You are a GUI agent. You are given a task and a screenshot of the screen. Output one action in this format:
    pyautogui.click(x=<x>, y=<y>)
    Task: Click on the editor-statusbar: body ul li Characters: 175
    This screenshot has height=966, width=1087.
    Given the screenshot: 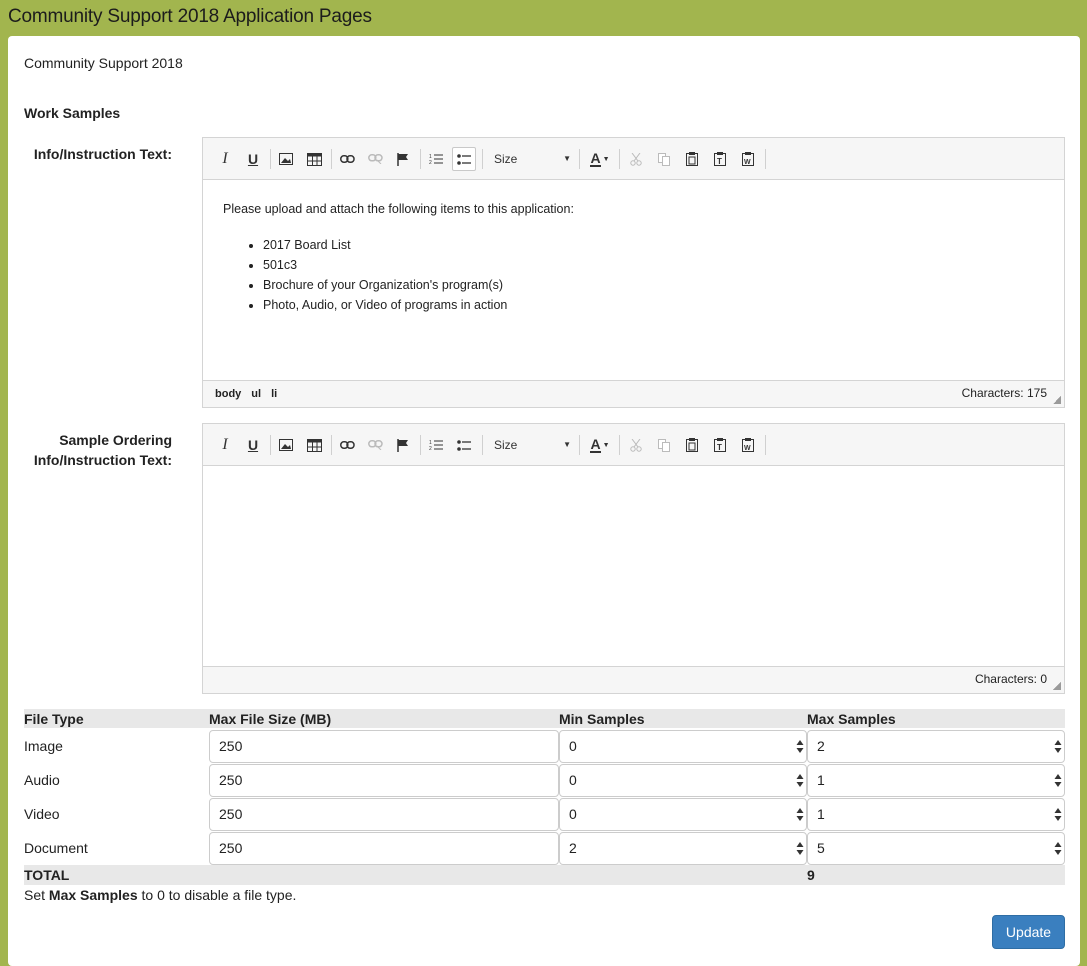 What is the action you would take?
    pyautogui.click(x=633, y=393)
    